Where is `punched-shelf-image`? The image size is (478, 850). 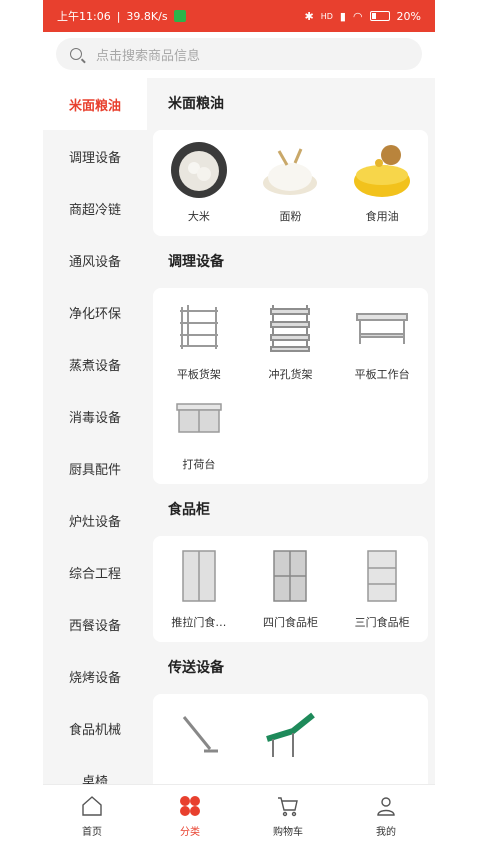
punched-shelf-image is located at coordinates (290, 328).